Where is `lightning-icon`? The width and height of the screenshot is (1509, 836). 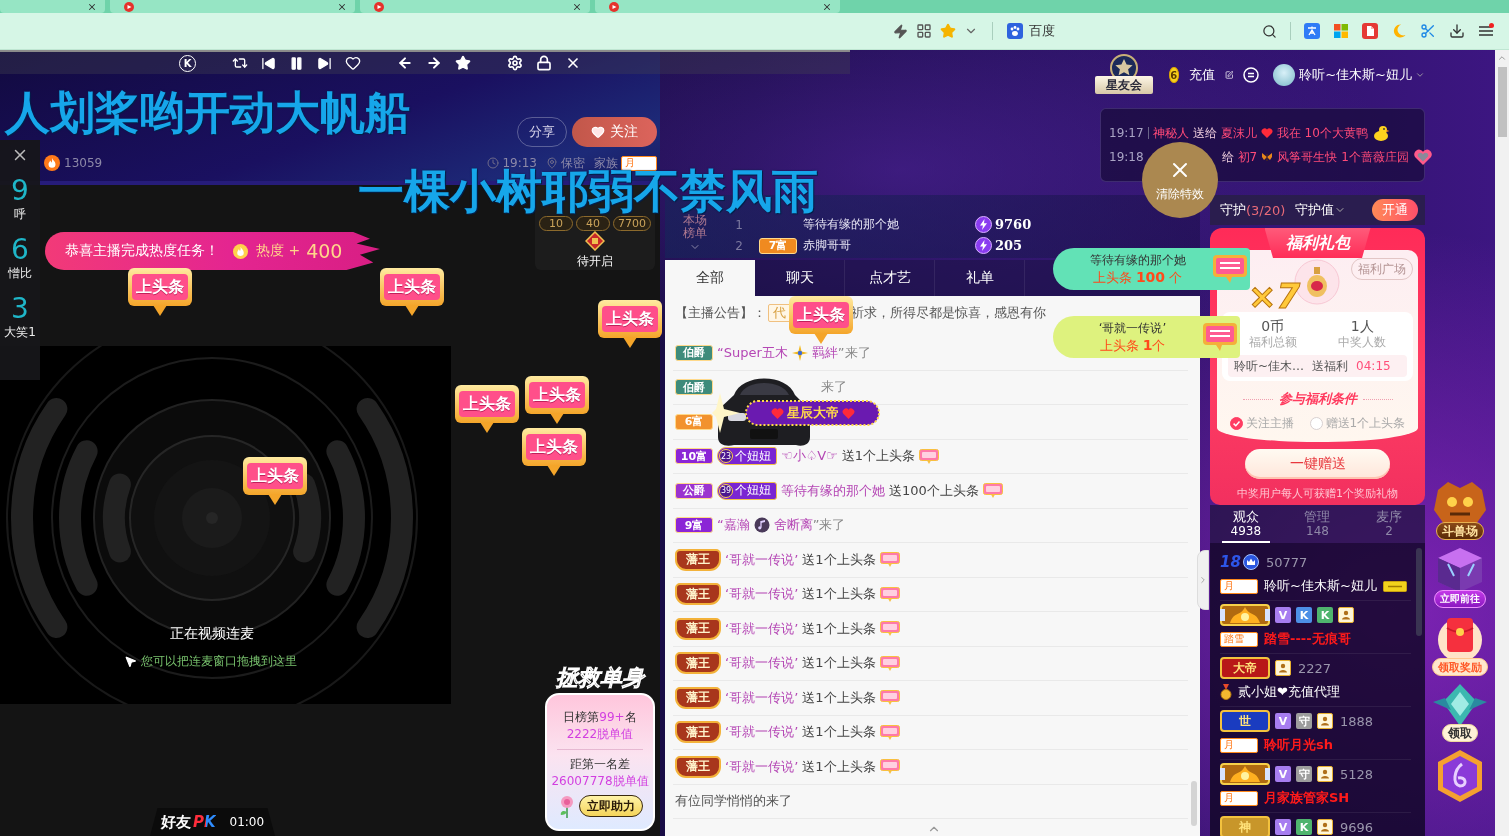 lightning-icon is located at coordinates (900, 31).